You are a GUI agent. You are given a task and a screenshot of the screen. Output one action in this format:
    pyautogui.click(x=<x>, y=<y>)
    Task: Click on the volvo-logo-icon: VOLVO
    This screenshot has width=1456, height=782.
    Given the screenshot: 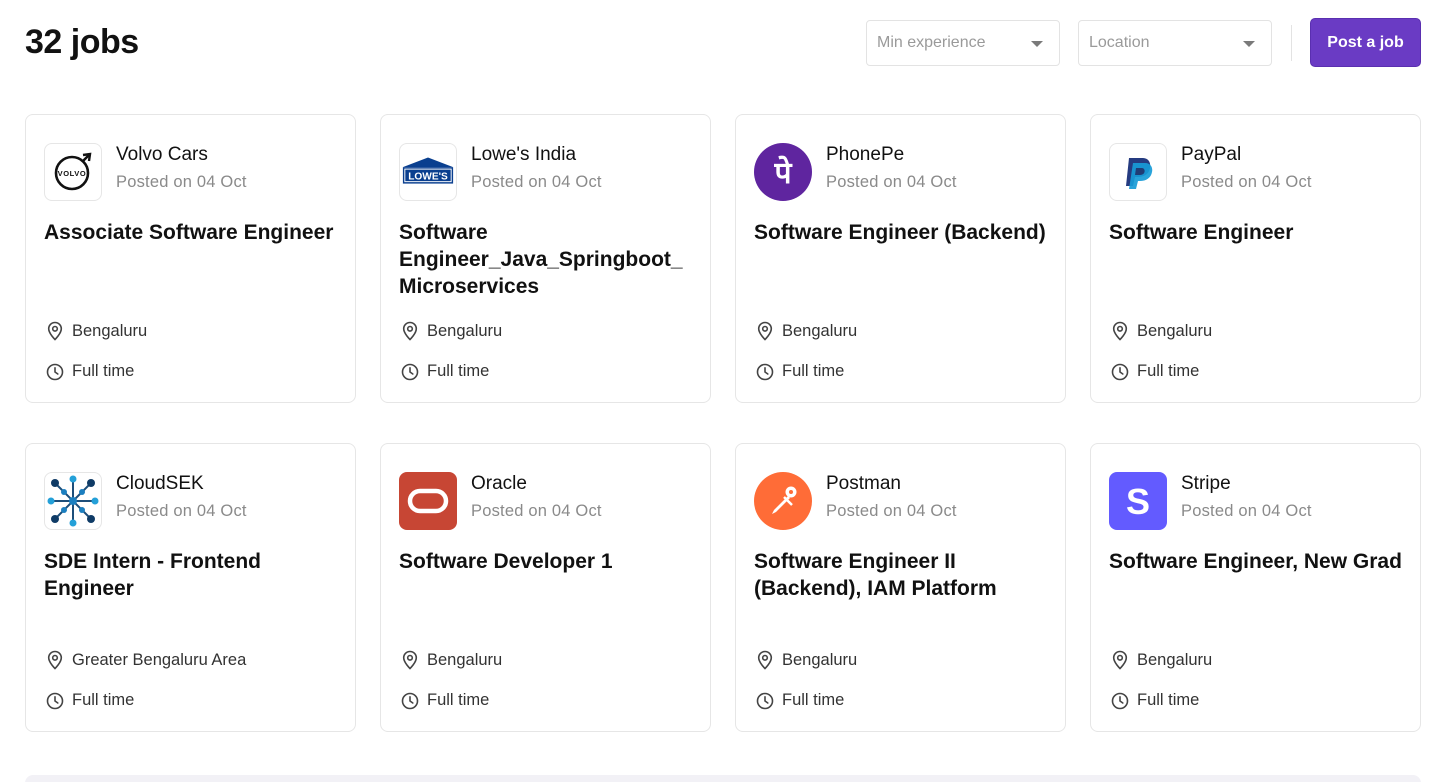 What is the action you would take?
    pyautogui.click(x=73, y=172)
    